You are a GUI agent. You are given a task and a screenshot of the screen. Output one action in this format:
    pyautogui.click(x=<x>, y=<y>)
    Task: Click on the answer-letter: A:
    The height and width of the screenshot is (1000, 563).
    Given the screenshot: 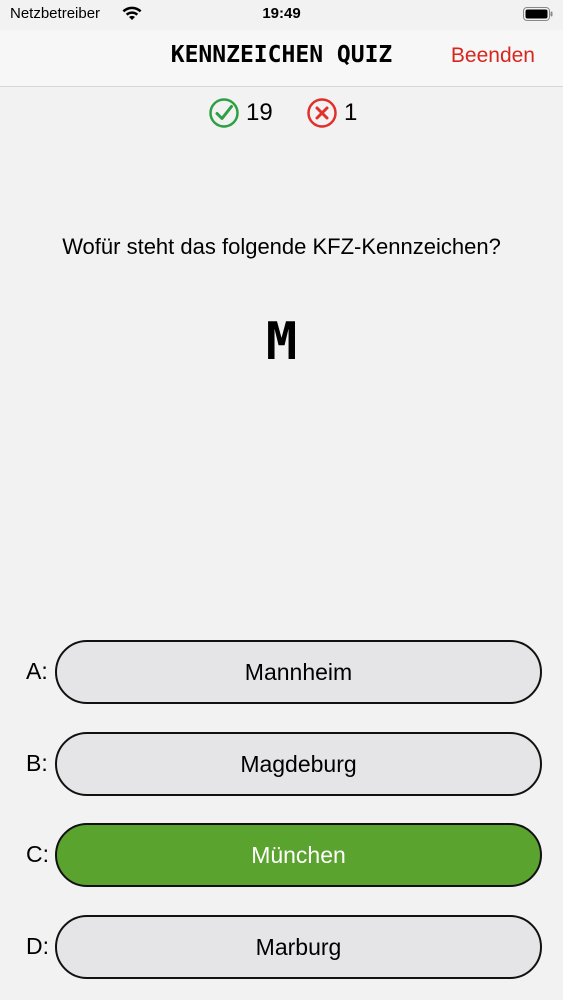 What is the action you would take?
    pyautogui.click(x=37, y=671)
    